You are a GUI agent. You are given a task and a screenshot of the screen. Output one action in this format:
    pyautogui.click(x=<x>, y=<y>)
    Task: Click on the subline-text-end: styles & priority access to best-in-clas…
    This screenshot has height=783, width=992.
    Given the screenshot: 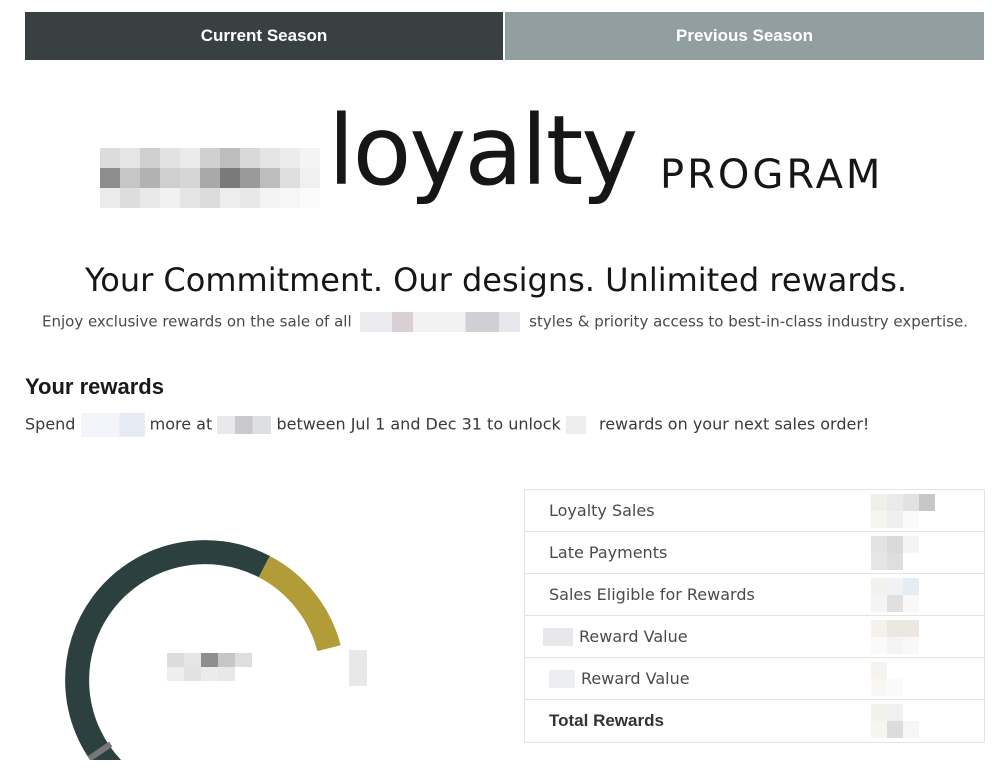 What is the action you would take?
    pyautogui.click(x=749, y=321)
    